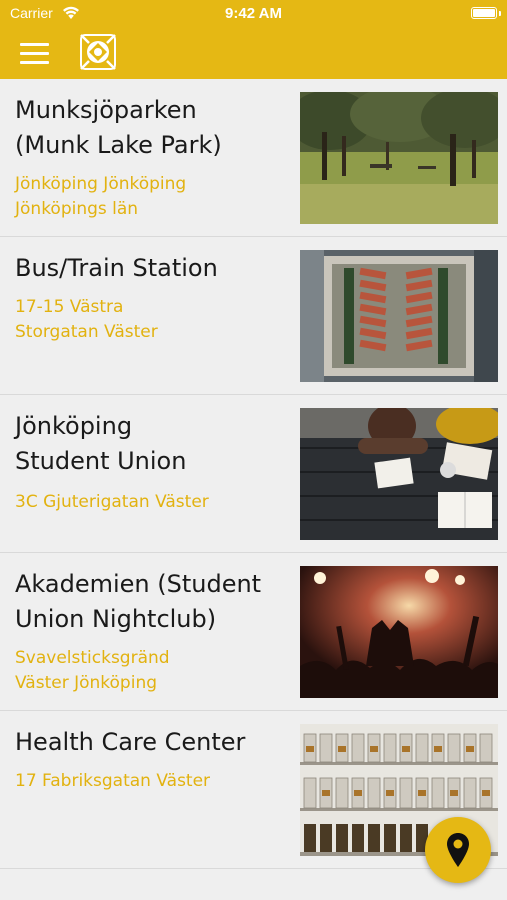 This screenshot has width=507, height=900. What do you see at coordinates (500, 13) in the screenshot?
I see `battery-cap` at bounding box center [500, 13].